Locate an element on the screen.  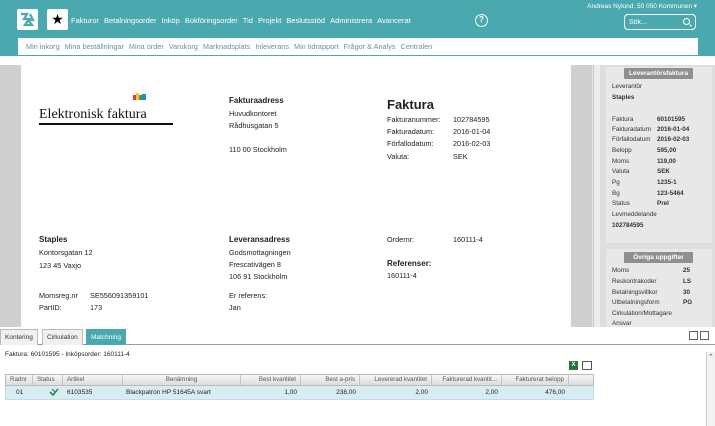
subnav-mina-order: Mina order is located at coordinates (146, 46).